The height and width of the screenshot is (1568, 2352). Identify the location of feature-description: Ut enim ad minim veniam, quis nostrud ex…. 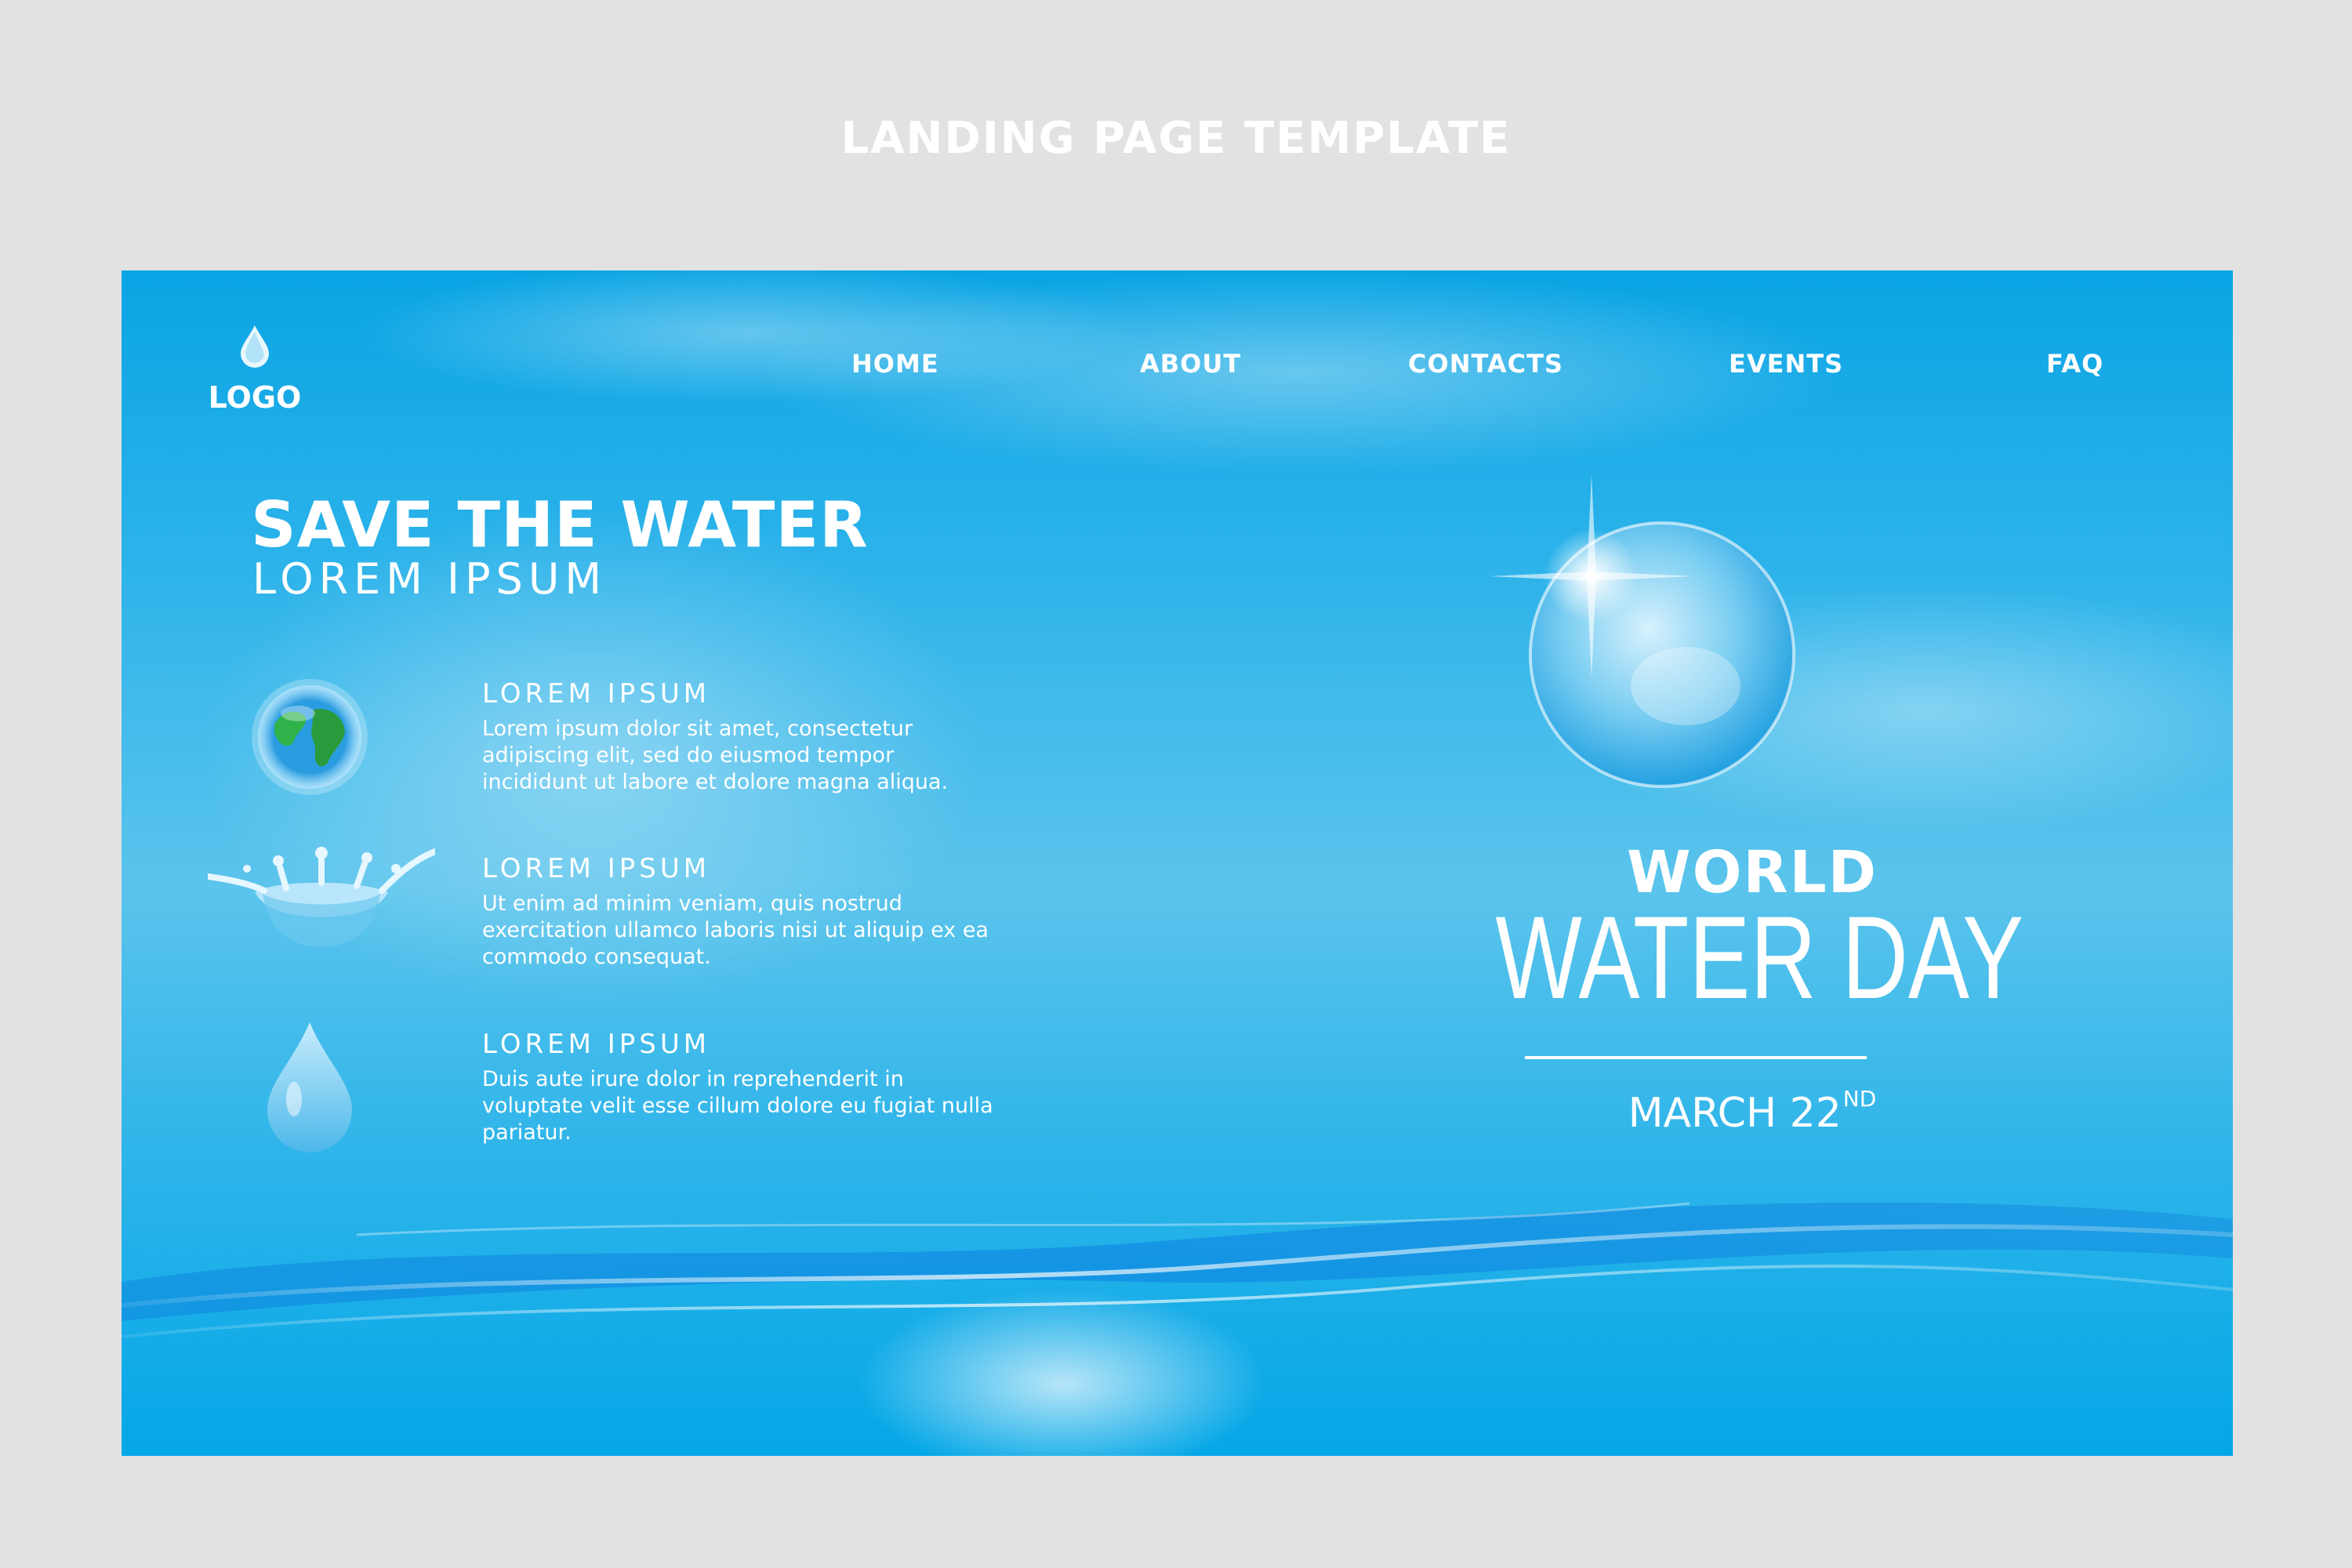
(735, 930).